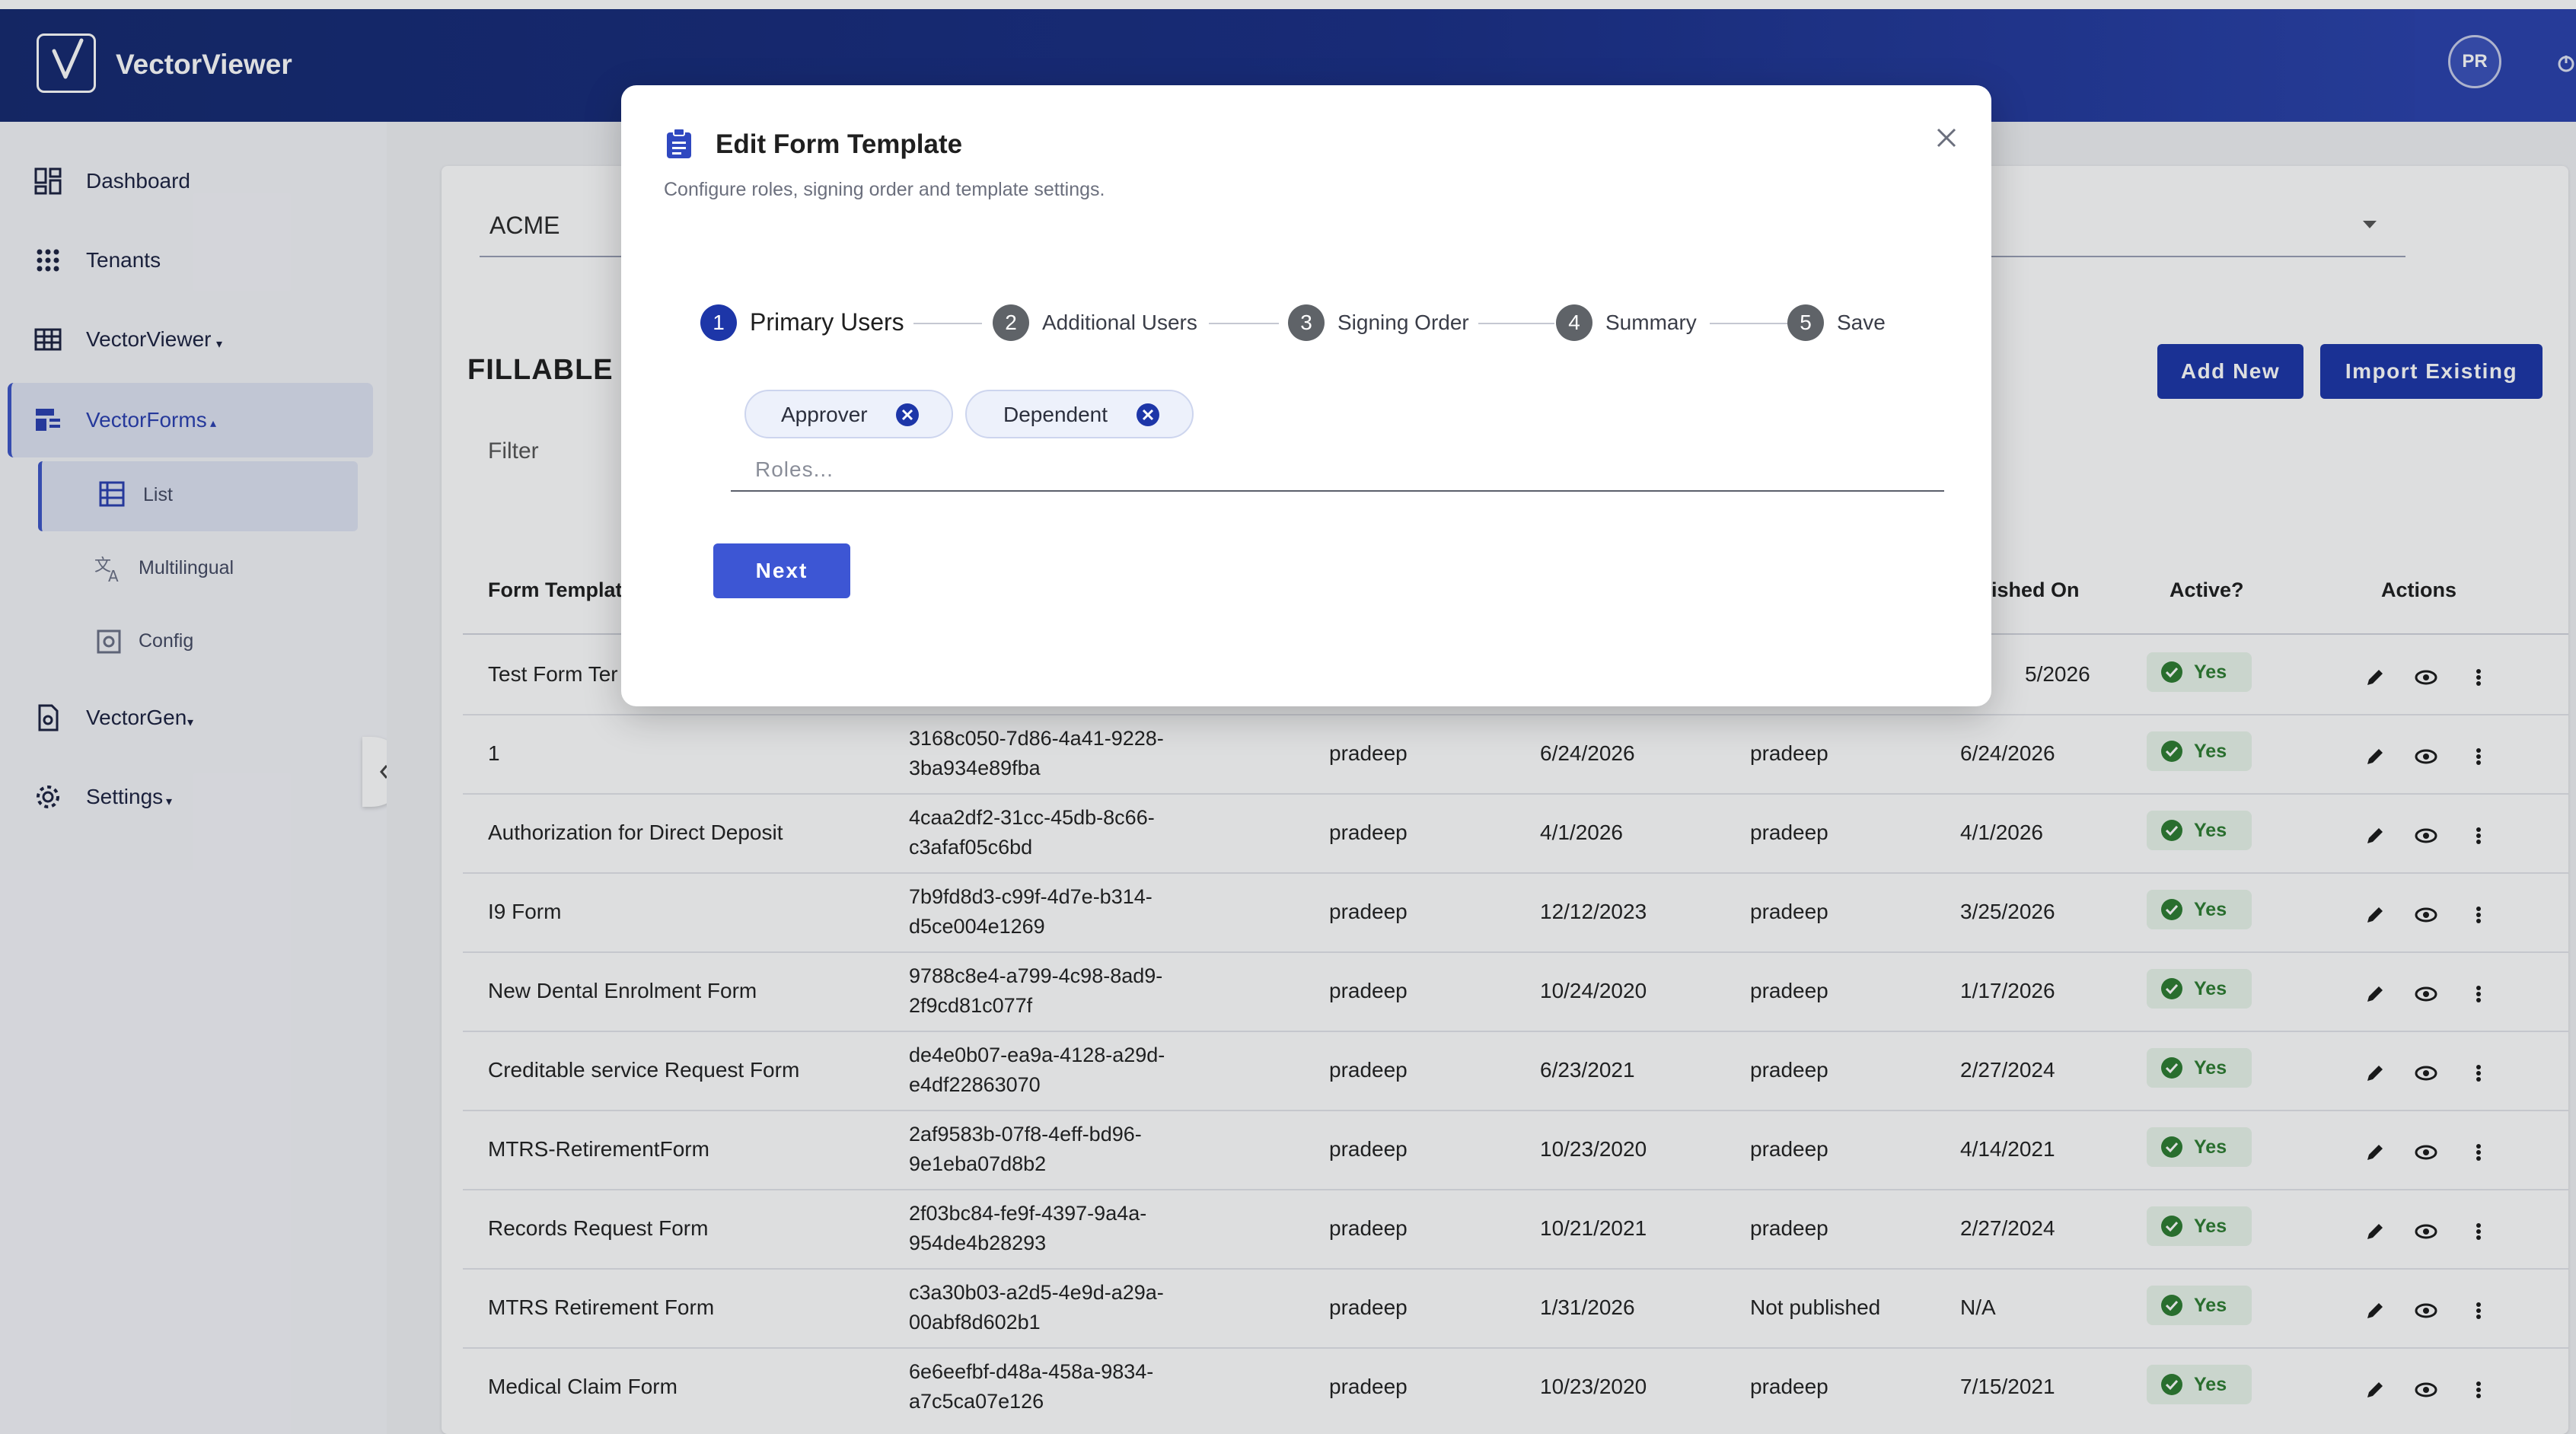 This screenshot has width=2576, height=1434. Describe the element at coordinates (718, 323) in the screenshot. I see `step-1-indicator: 1` at that location.